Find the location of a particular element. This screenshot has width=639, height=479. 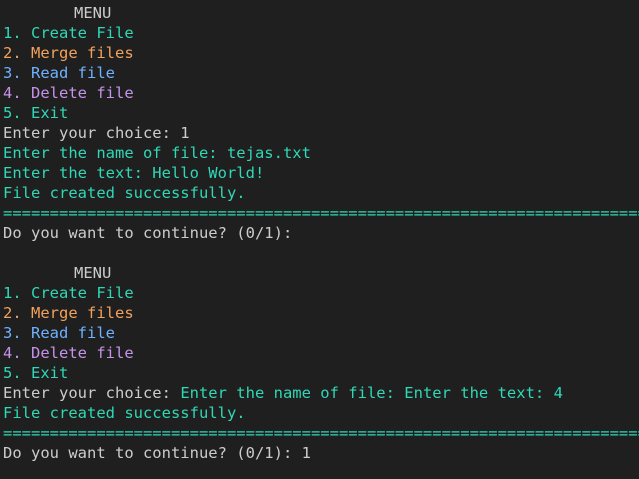

choice-prompt: Enter your choice: 1 is located at coordinates (96, 133).